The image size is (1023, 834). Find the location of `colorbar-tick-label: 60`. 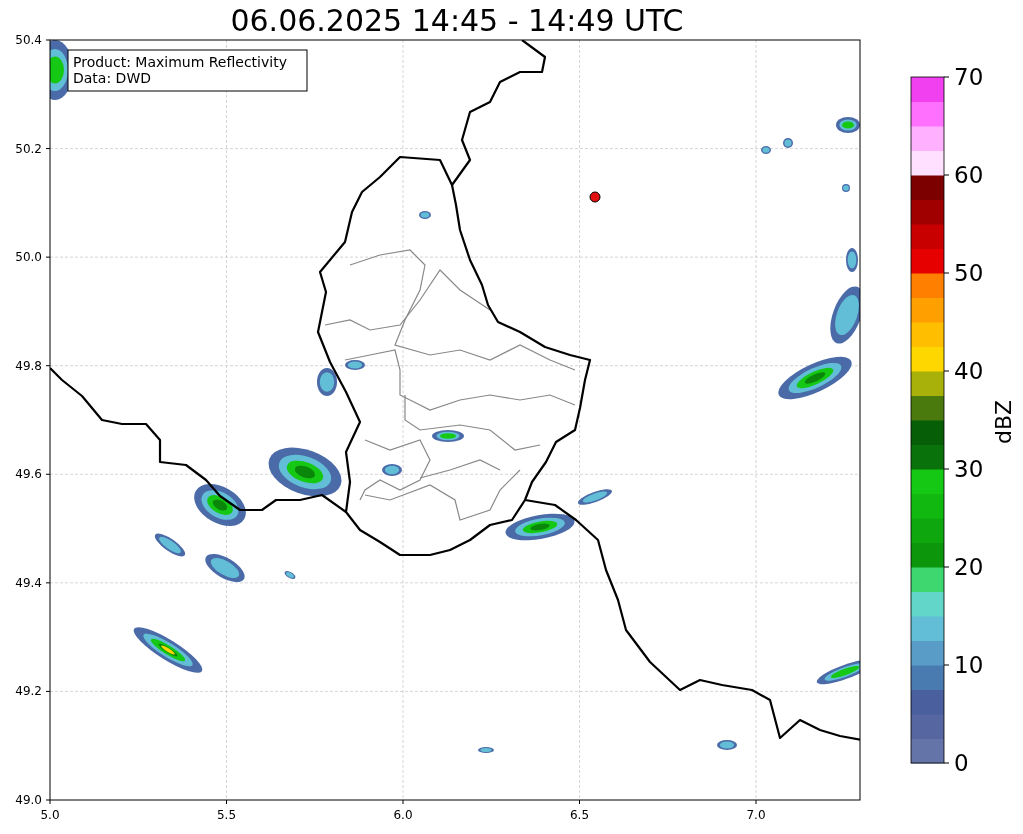

colorbar-tick-label: 60 is located at coordinates (969, 175).